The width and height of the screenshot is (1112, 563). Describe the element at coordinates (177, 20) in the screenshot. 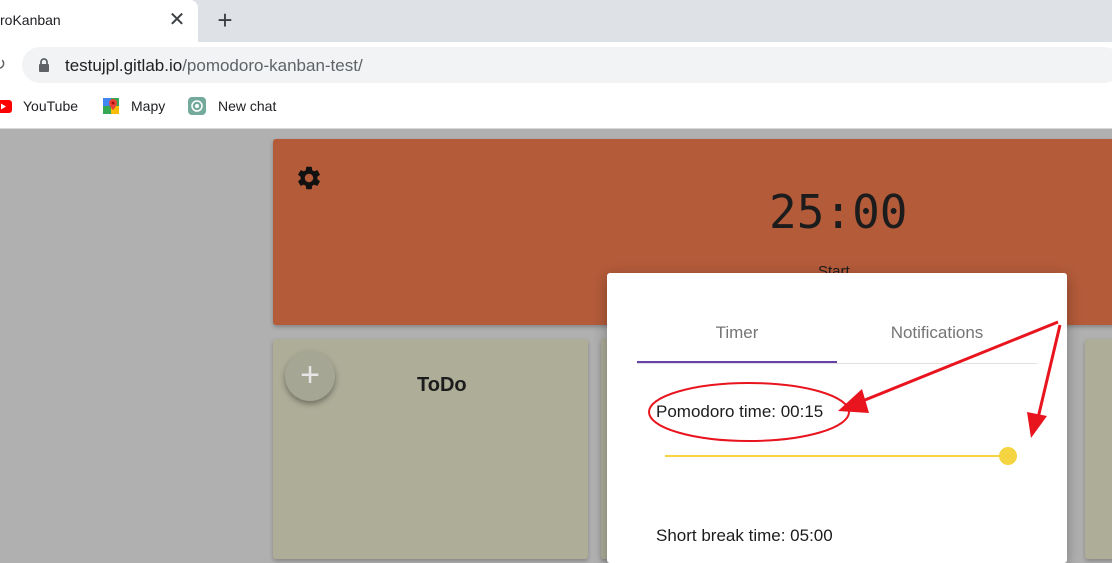

I see `close-tab-icon: ✕` at that location.